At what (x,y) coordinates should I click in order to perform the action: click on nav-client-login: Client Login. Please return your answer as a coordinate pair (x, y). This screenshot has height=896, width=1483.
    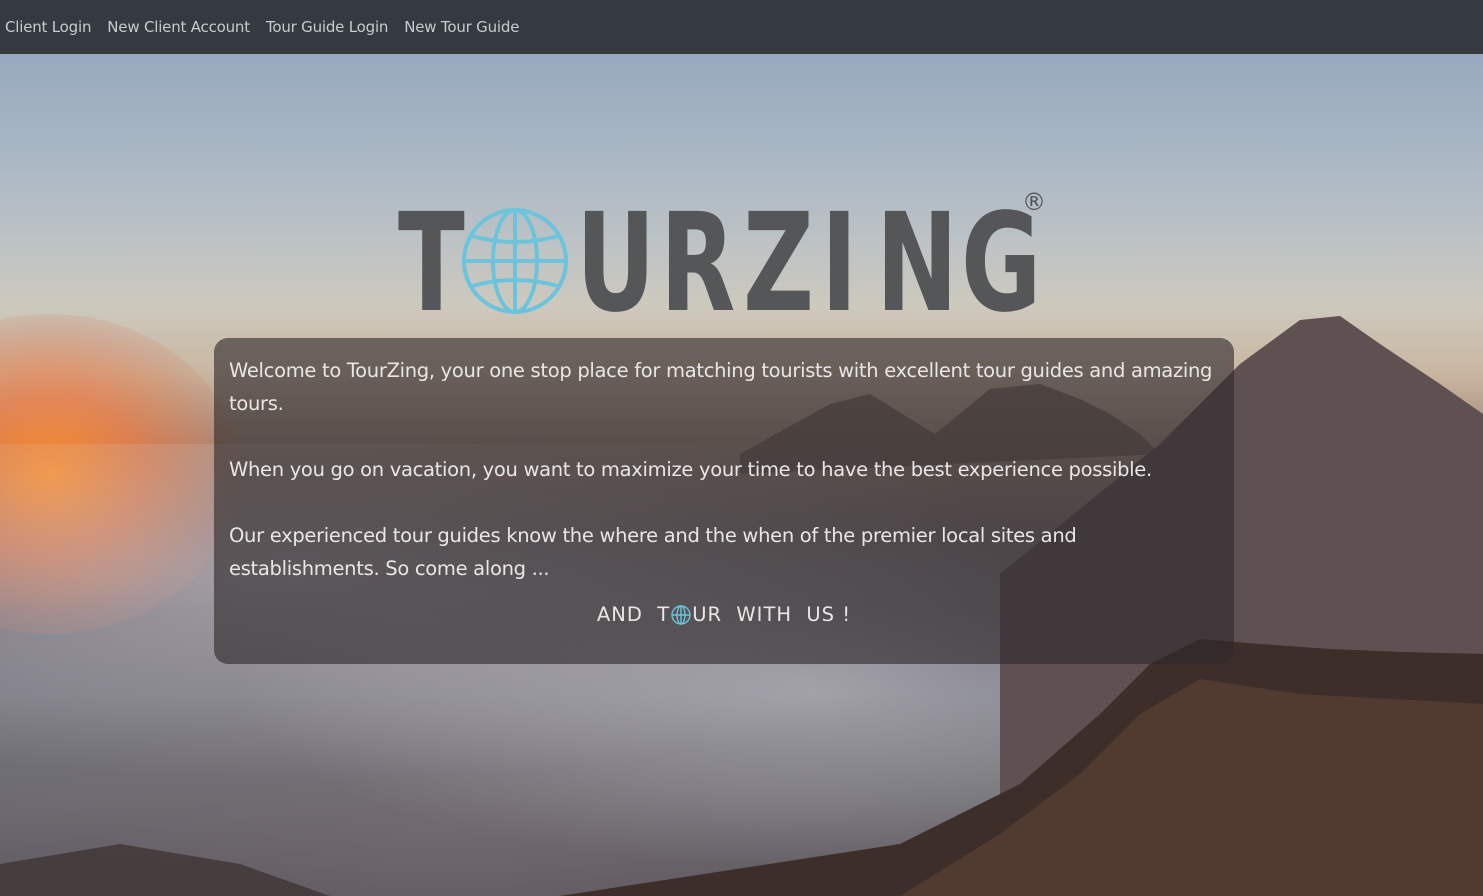
    Looking at the image, I should click on (48, 27).